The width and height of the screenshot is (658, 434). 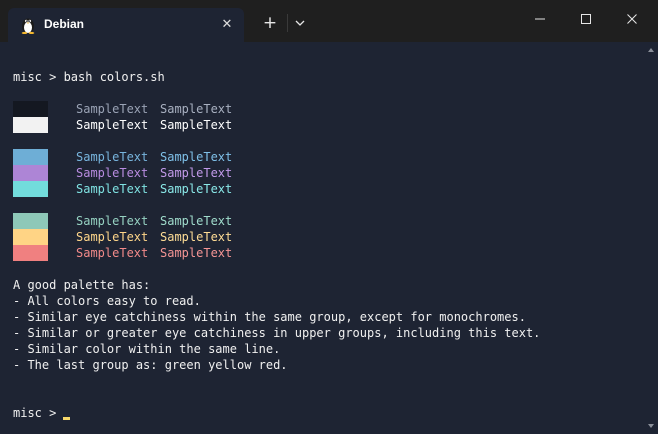 What do you see at coordinates (270, 23) in the screenshot?
I see `new-tab-button: +` at bounding box center [270, 23].